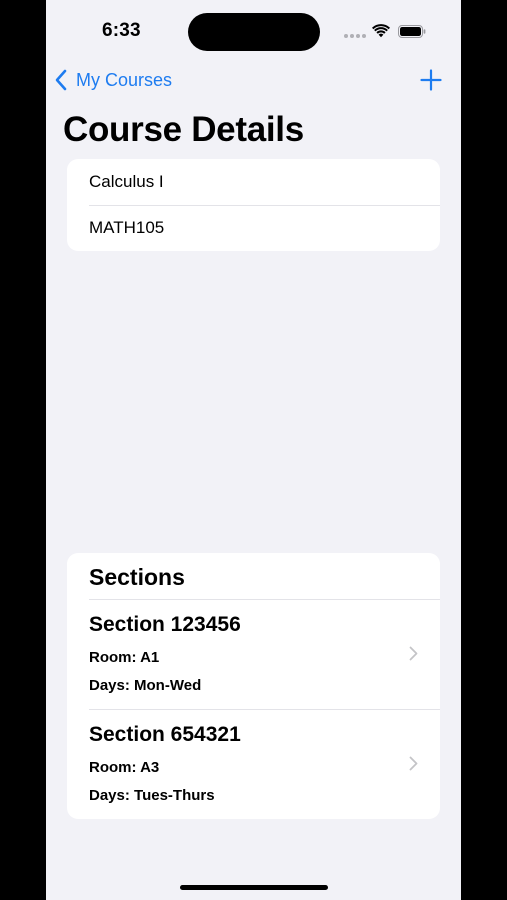  I want to click on section-row: Section 123456 Room: A1 Days: Mon-Wed, so click(253, 654).